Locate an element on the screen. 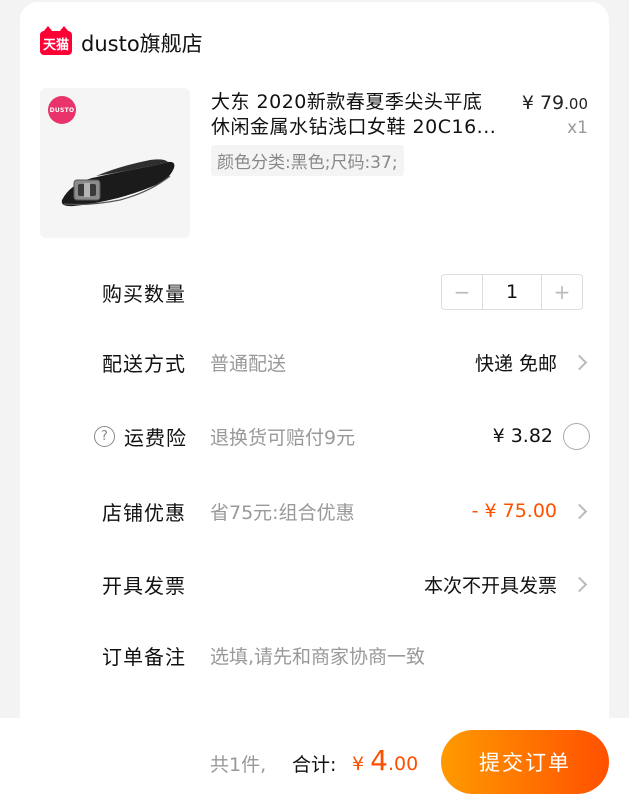  quantity-stepper: − 1 + is located at coordinates (512, 292).